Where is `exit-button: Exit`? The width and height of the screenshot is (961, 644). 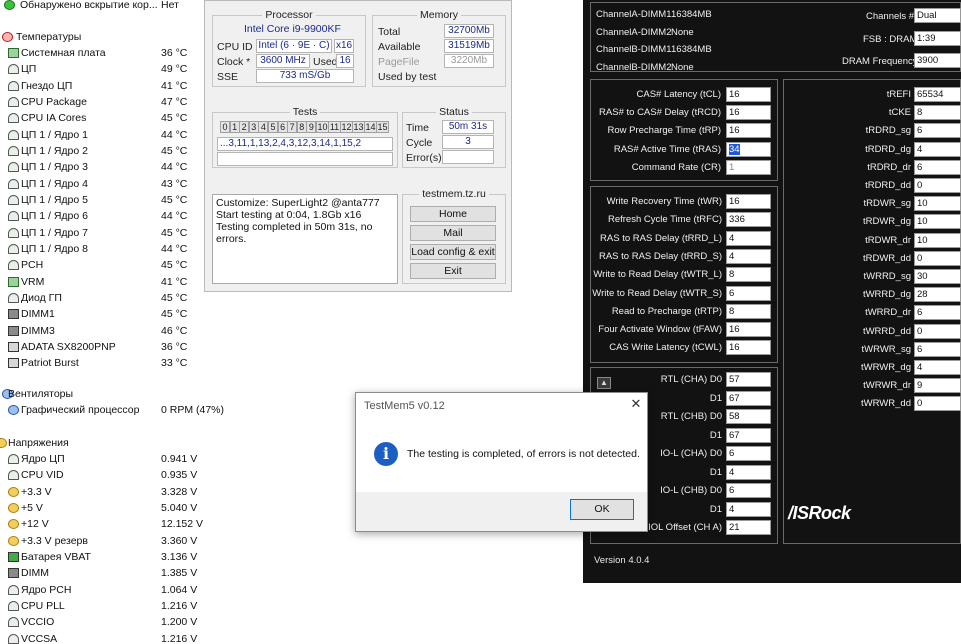 exit-button: Exit is located at coordinates (453, 271).